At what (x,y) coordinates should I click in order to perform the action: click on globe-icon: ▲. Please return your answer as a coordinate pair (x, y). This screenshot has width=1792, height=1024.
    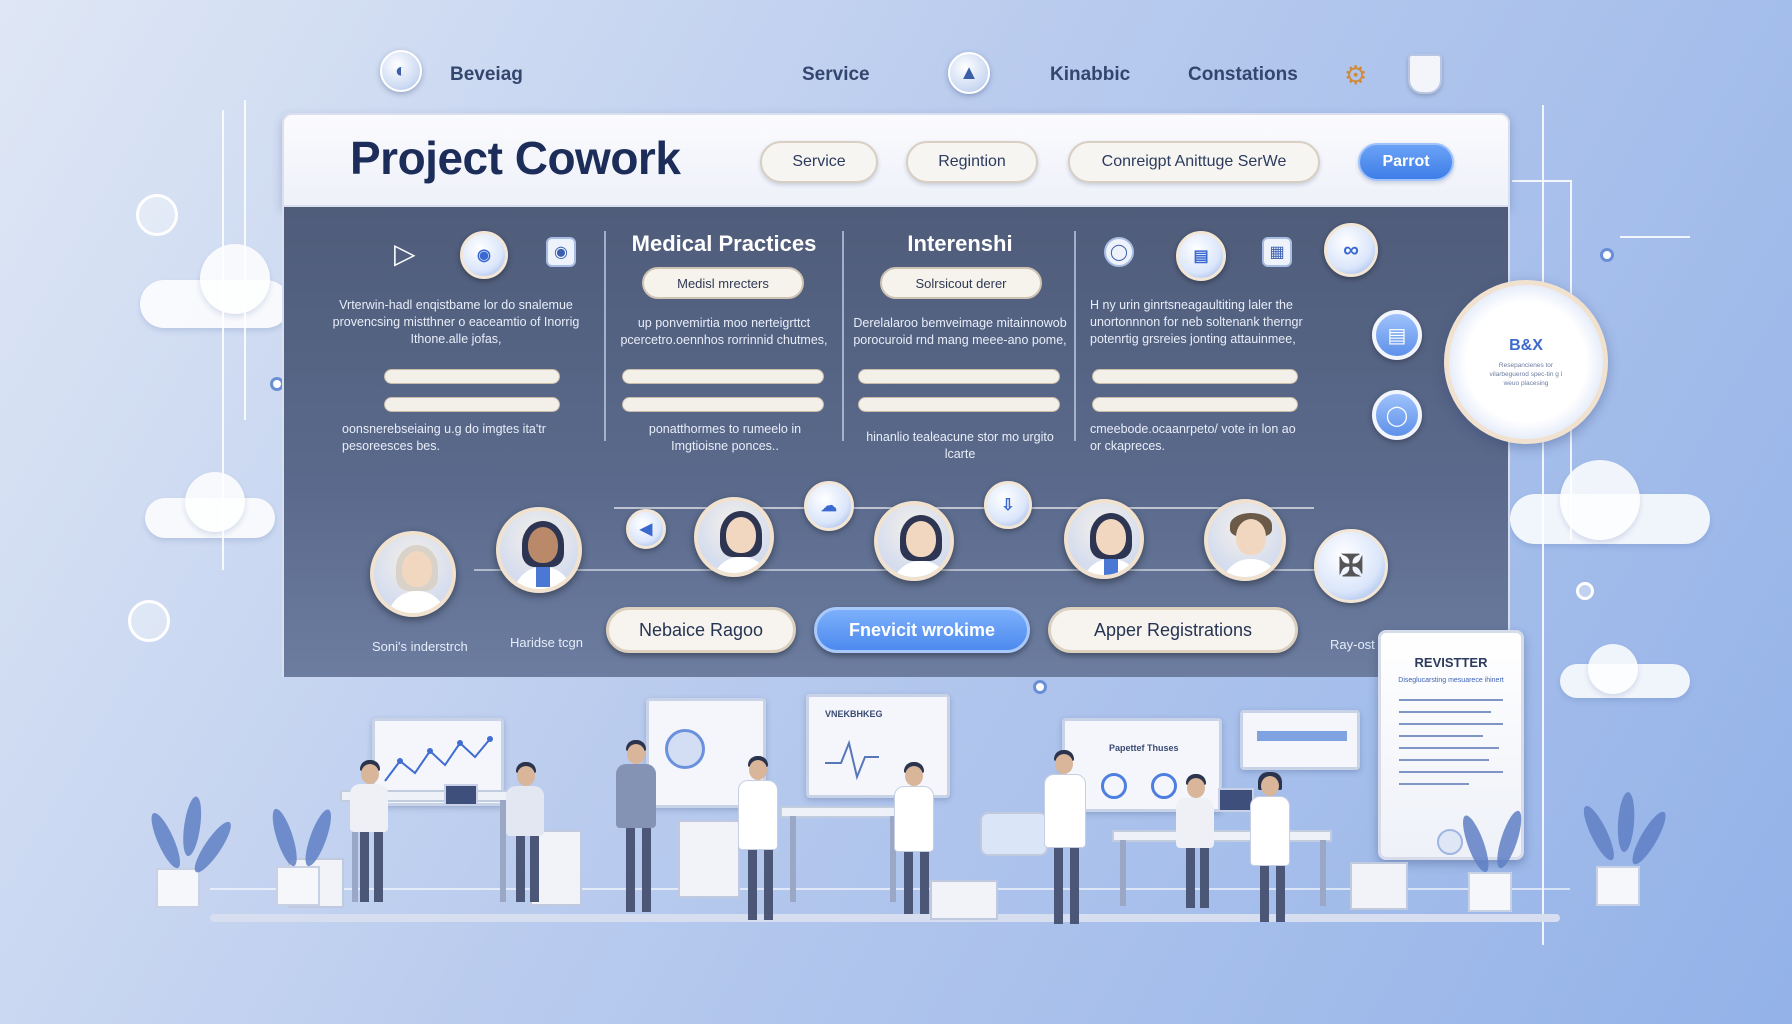
    Looking at the image, I should click on (969, 73).